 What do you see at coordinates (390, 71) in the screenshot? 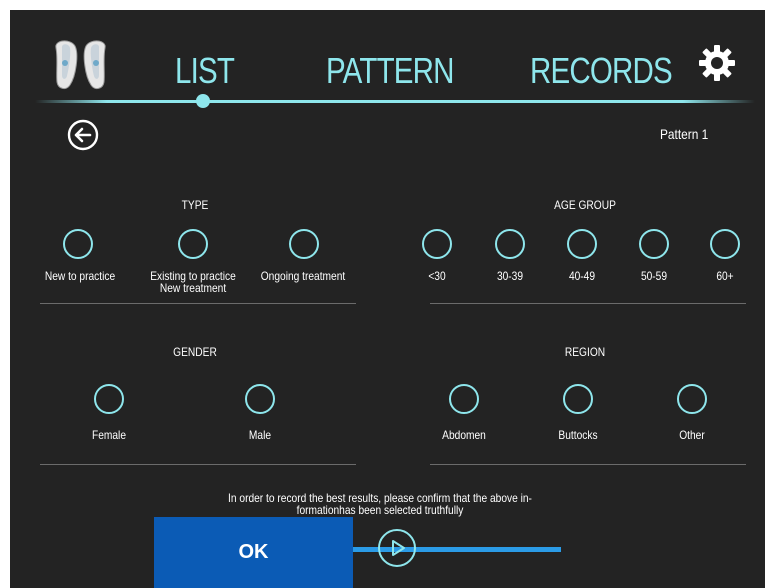
I see `tab-pattern: PATTERN` at bounding box center [390, 71].